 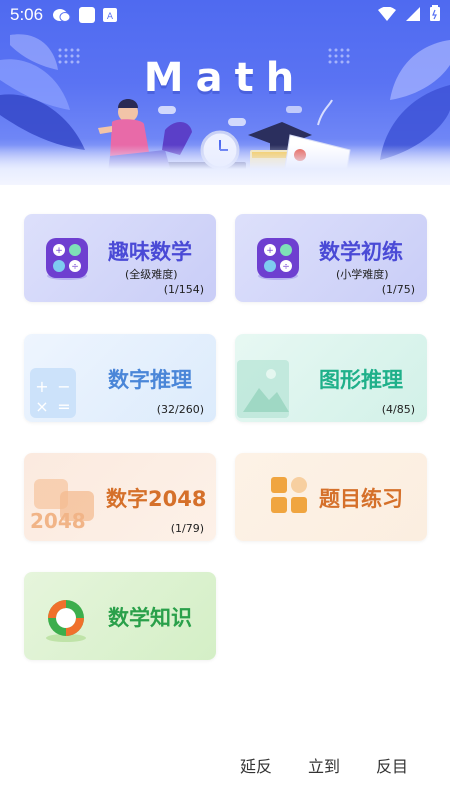 What do you see at coordinates (66, 623) in the screenshot?
I see `globe-ring-icon` at bounding box center [66, 623].